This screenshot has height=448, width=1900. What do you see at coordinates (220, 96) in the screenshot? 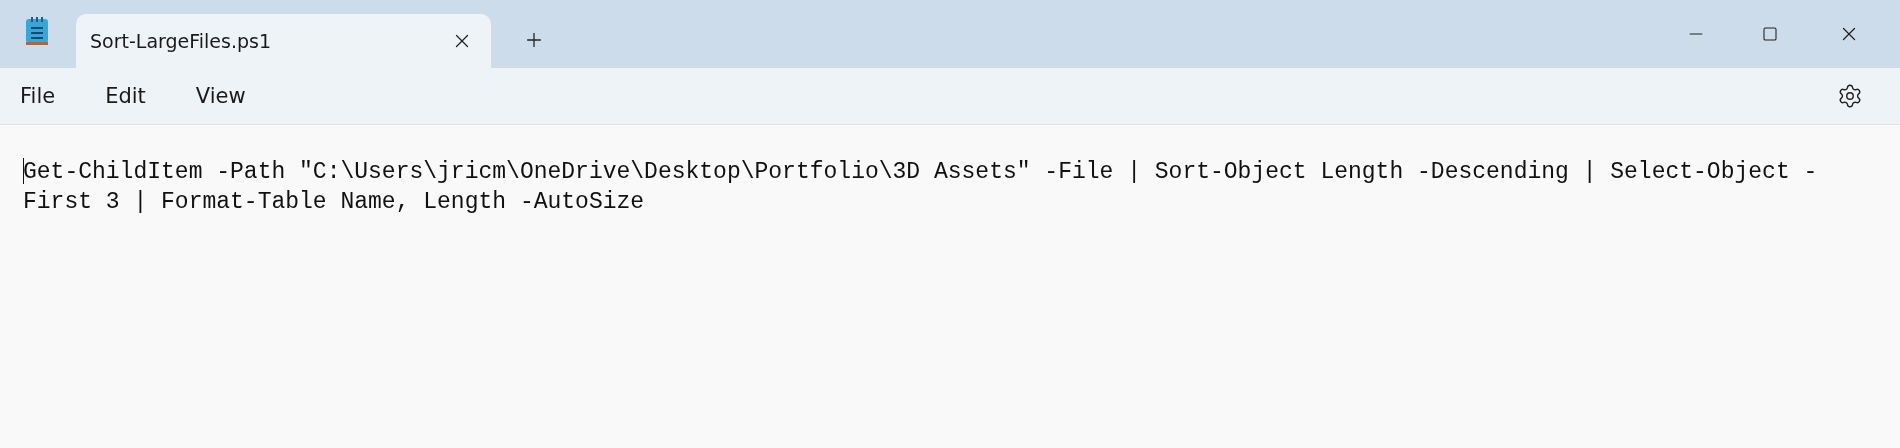
I see `menu-item: View` at bounding box center [220, 96].